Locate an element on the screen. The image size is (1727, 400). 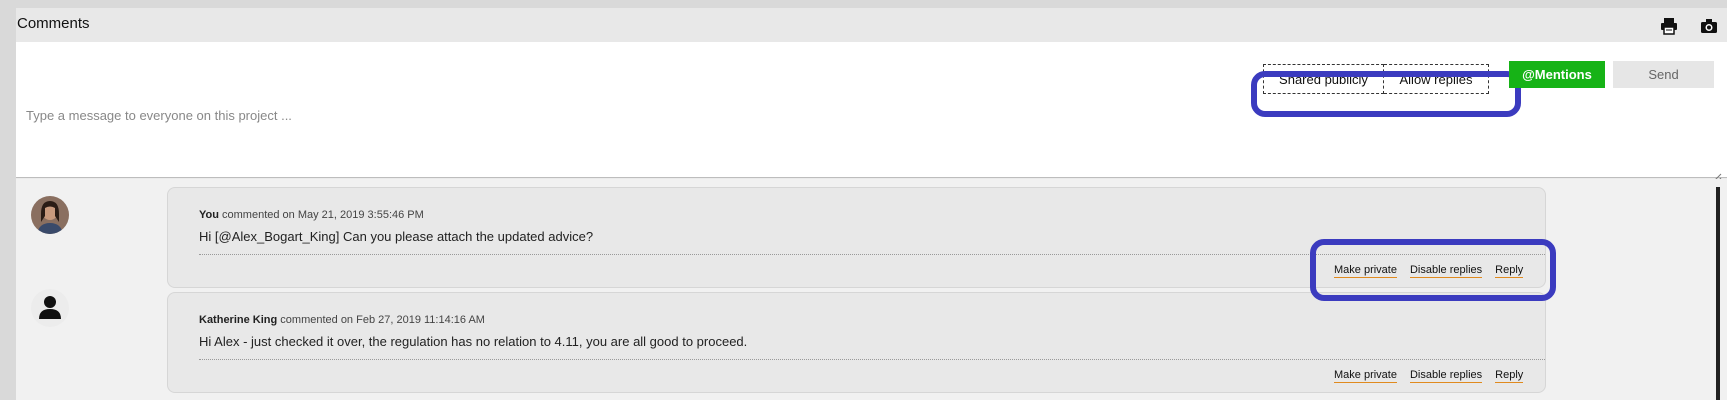
comment-meta: You commented on May 21, 2019 3:55:46 PM is located at coordinates (311, 215).